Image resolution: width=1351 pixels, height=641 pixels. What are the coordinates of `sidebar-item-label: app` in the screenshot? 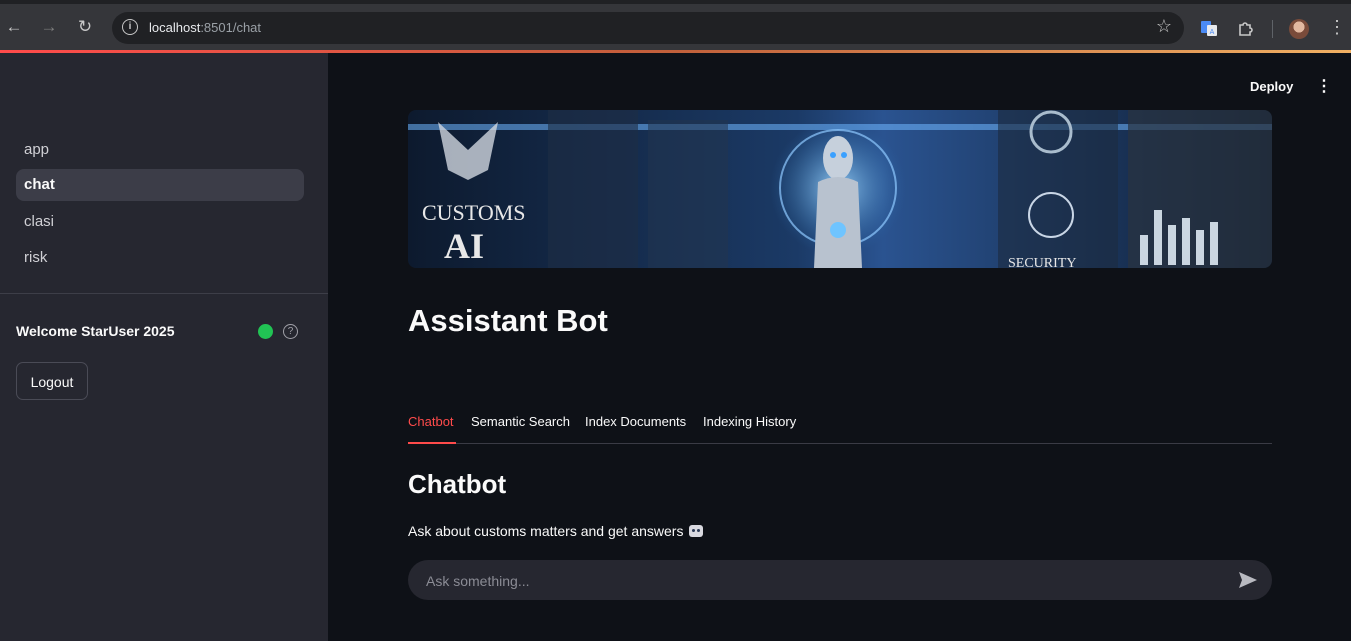 It's located at (37, 149).